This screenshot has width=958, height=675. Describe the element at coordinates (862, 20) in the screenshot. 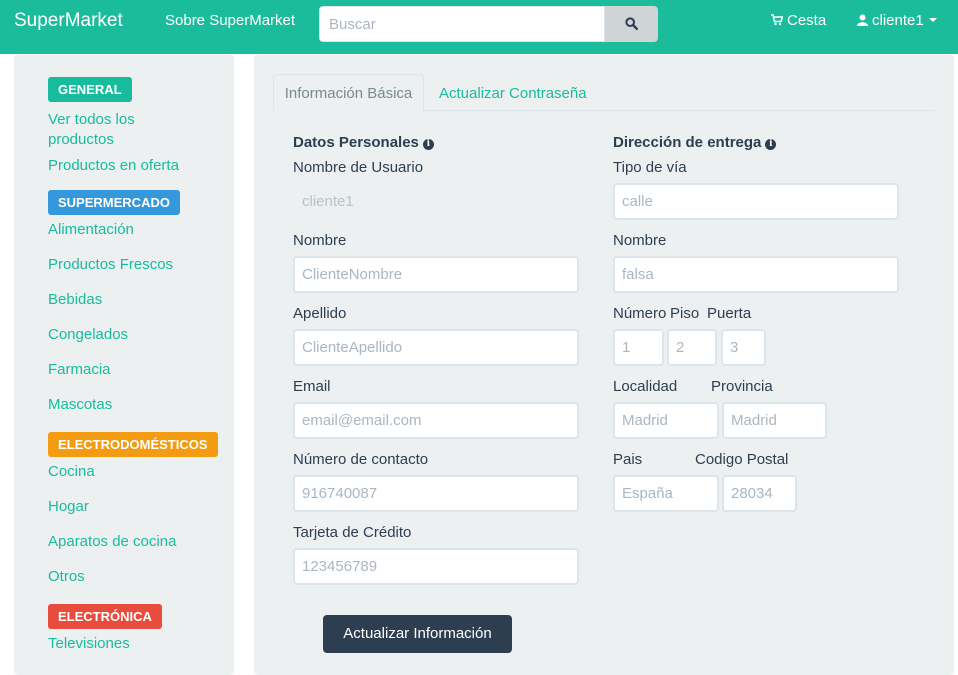

I see `user-icon` at that location.